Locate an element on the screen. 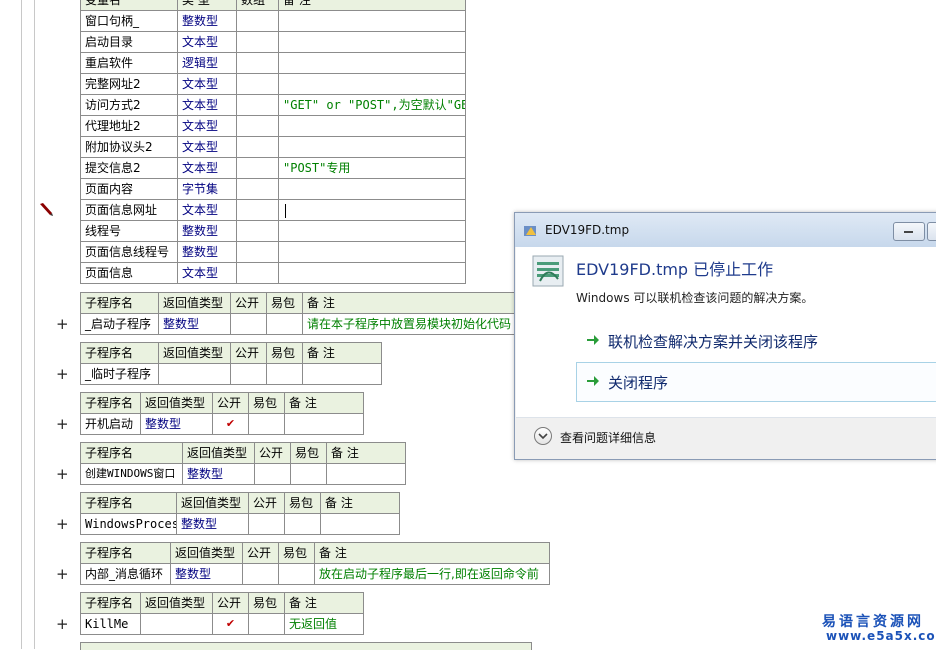 This screenshot has height=650, width=936. maximize-button is located at coordinates (931, 231).